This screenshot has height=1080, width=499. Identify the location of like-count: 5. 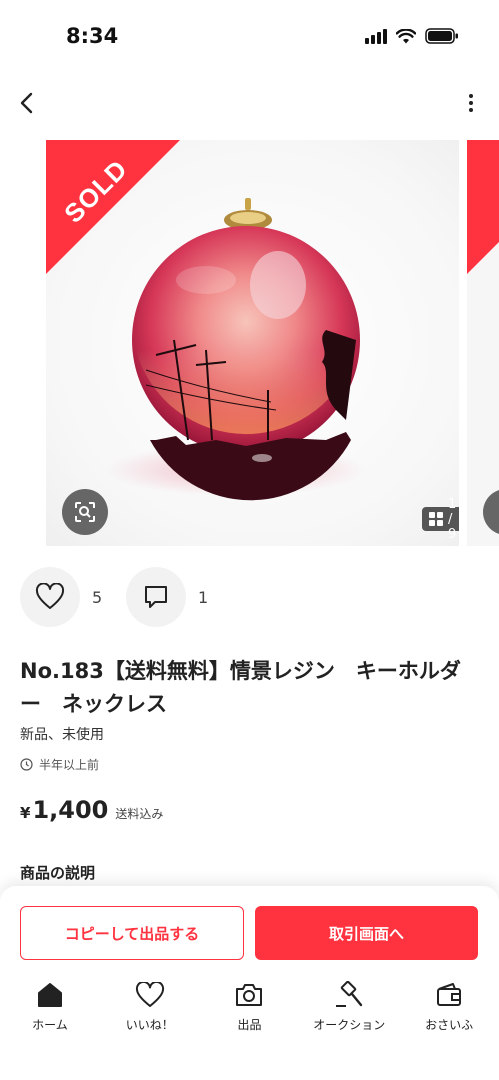
(97, 597).